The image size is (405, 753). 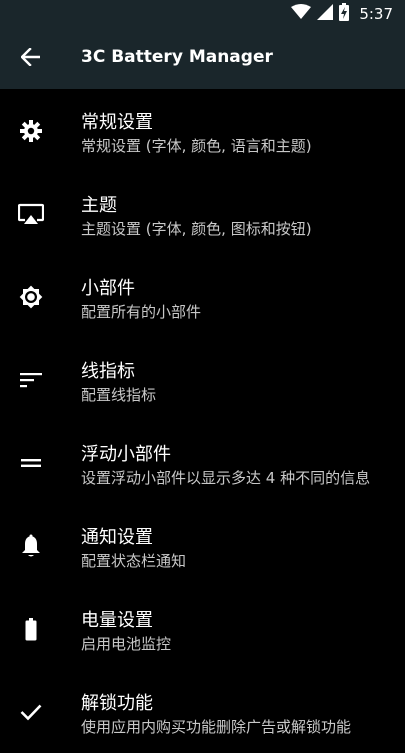 I want to click on settings-item-title: 主题, so click(x=99, y=205).